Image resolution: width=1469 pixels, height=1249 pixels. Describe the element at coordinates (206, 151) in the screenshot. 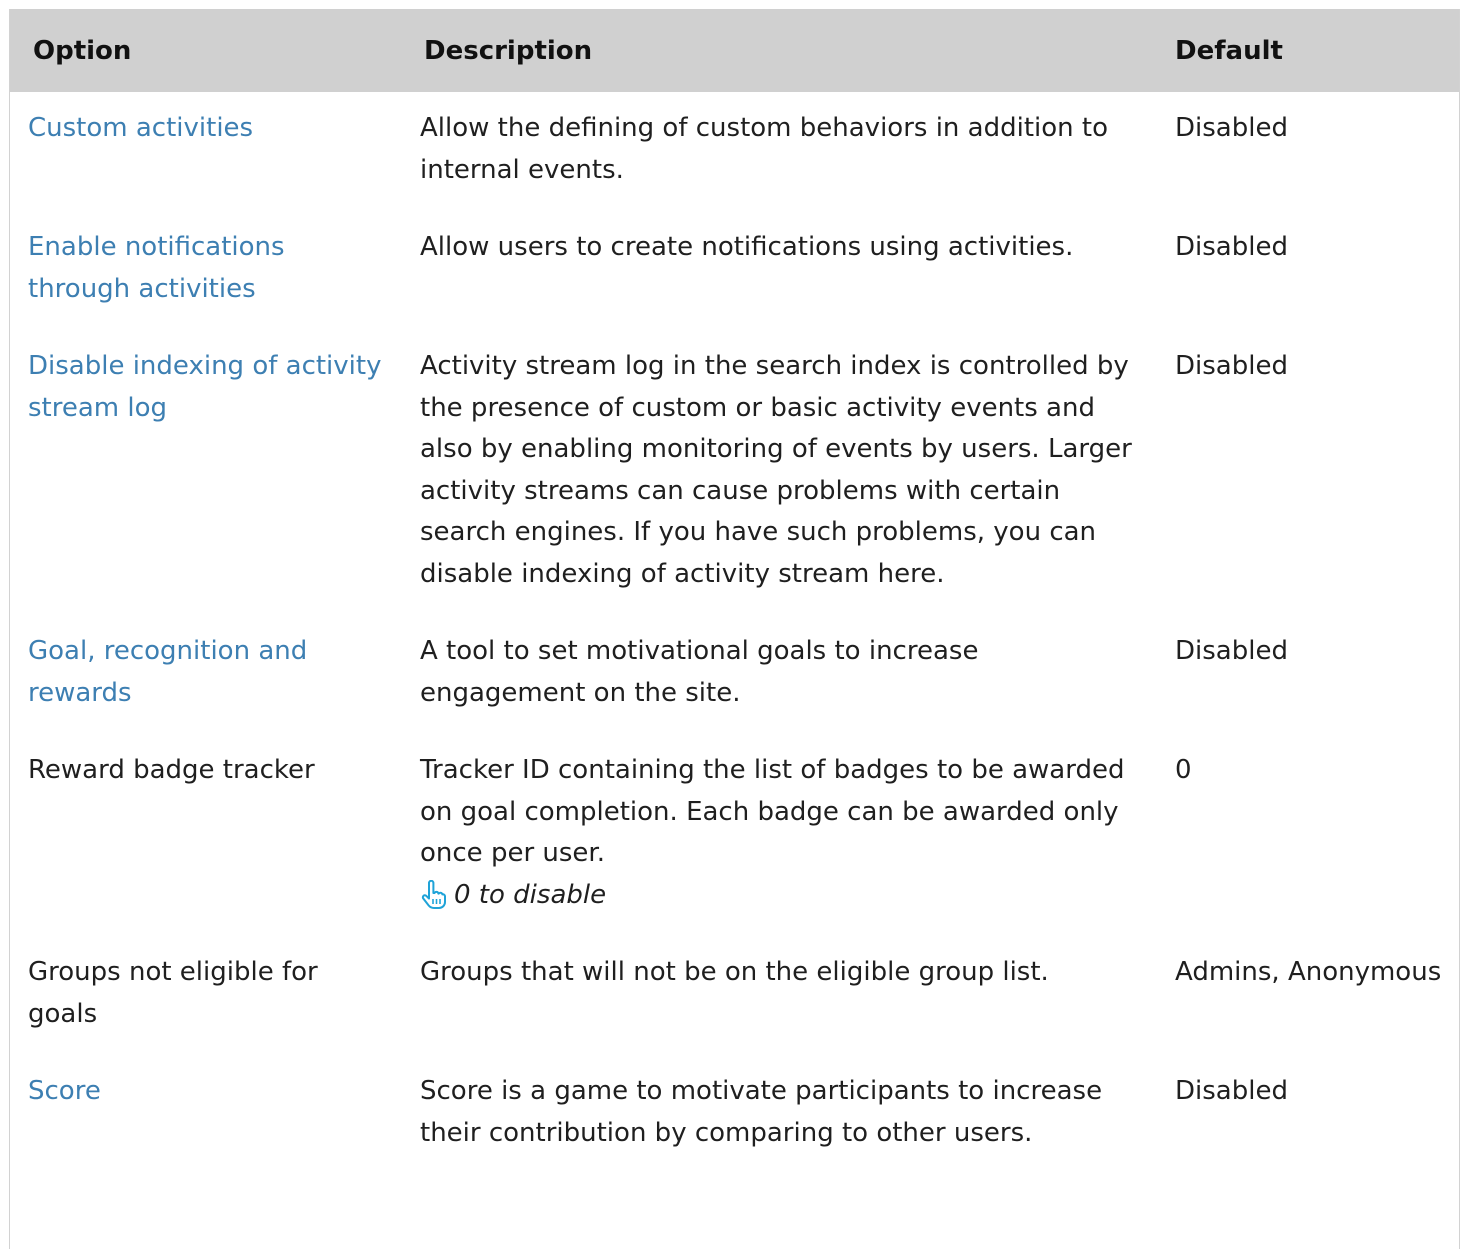

I see `option-cell: Custom activities` at that location.